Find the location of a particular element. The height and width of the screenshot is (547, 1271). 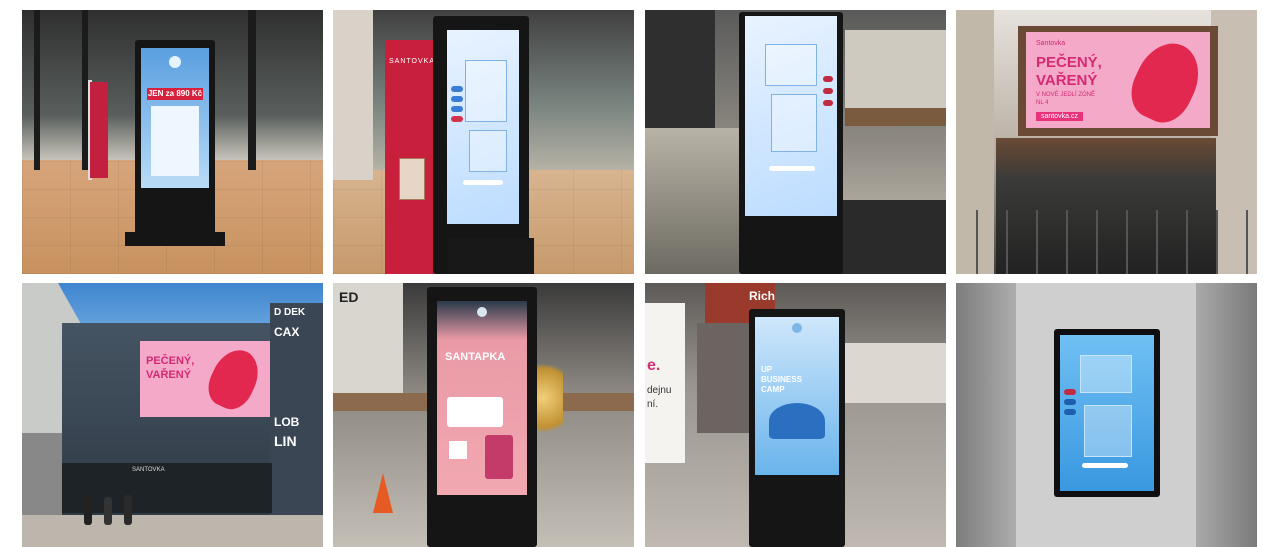

kiosk: JEN za 890 Kč is located at coordinates (175, 140).